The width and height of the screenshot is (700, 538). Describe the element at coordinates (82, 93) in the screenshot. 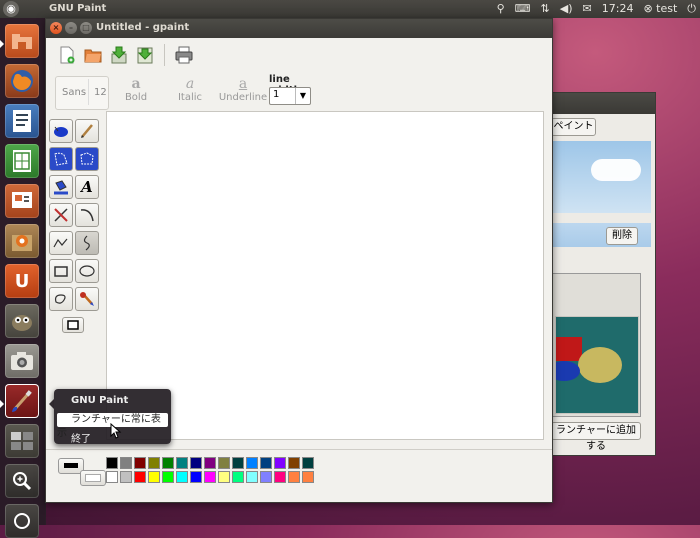

I see `font-picker: Sans 12` at that location.